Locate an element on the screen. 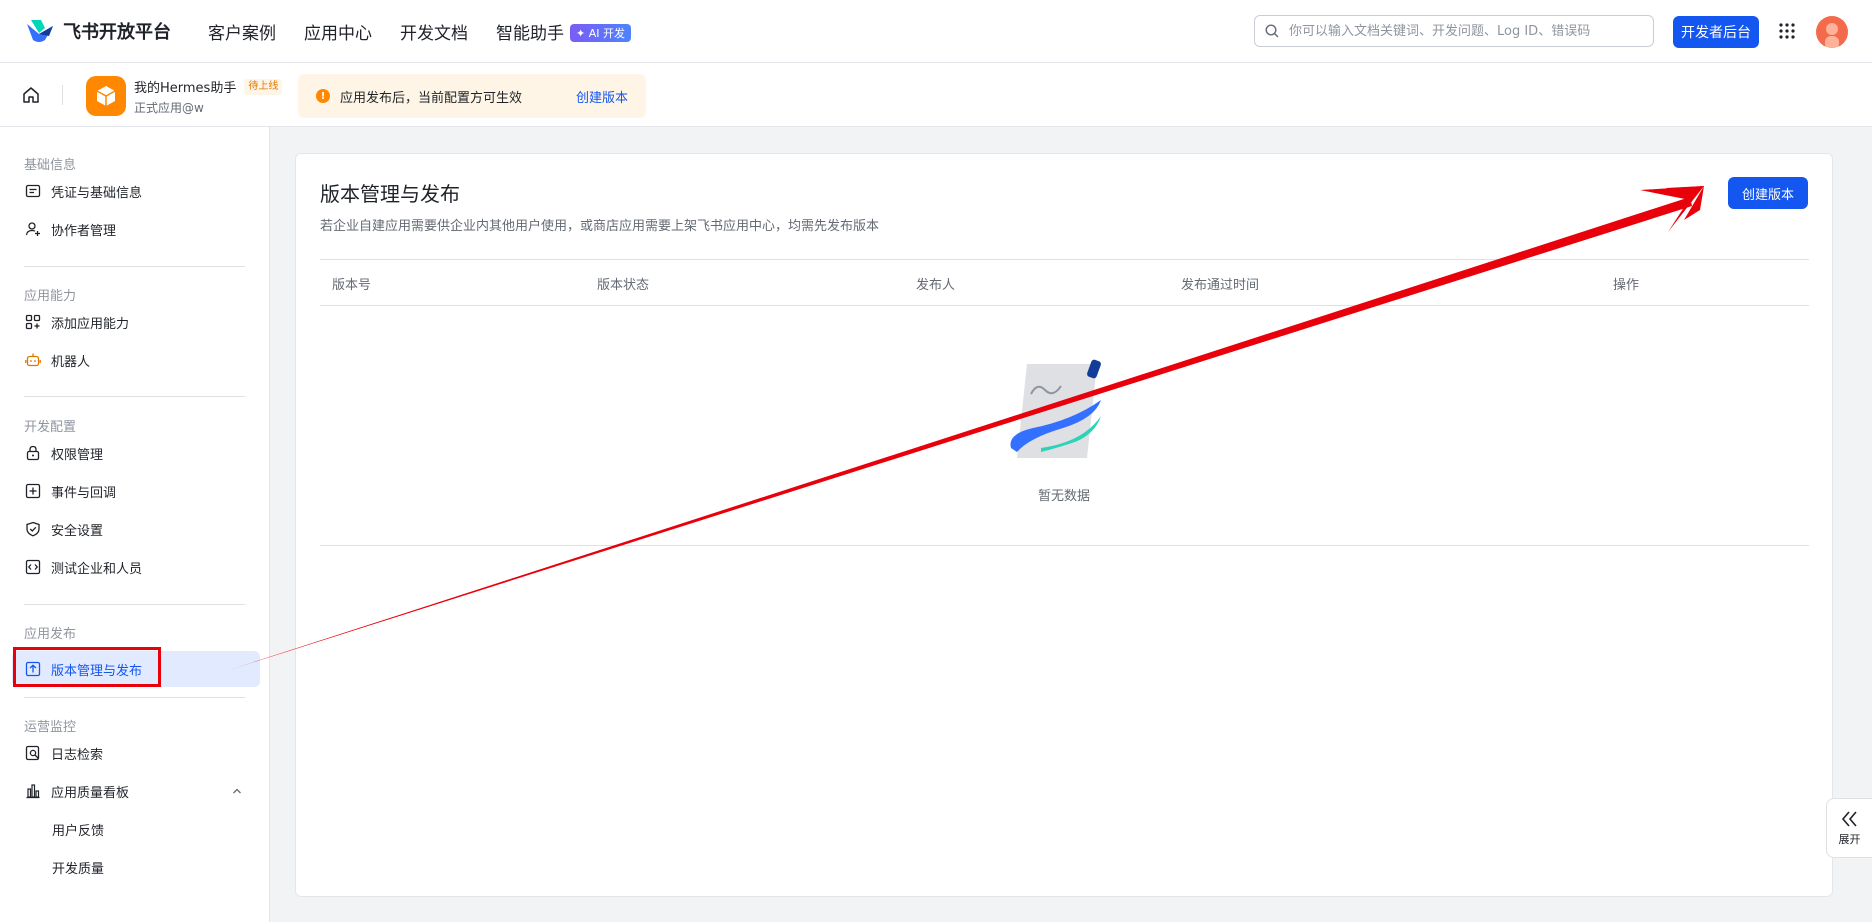 The image size is (1872, 922). sidebar-group-operations: 运营监控 is located at coordinates (50, 727).